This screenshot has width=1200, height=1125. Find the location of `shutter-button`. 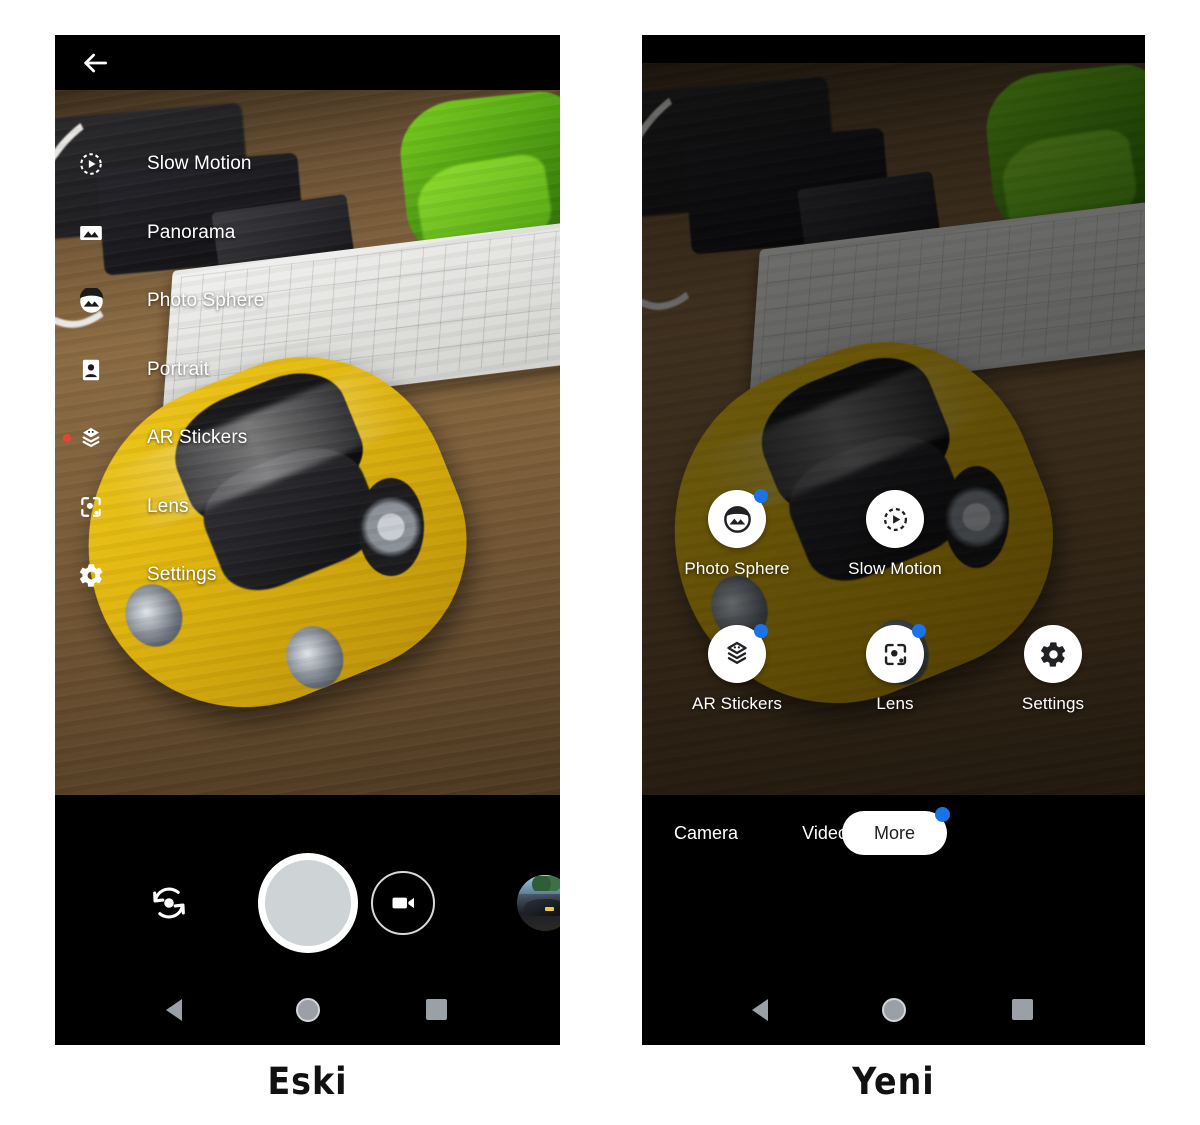

shutter-button is located at coordinates (307, 903).